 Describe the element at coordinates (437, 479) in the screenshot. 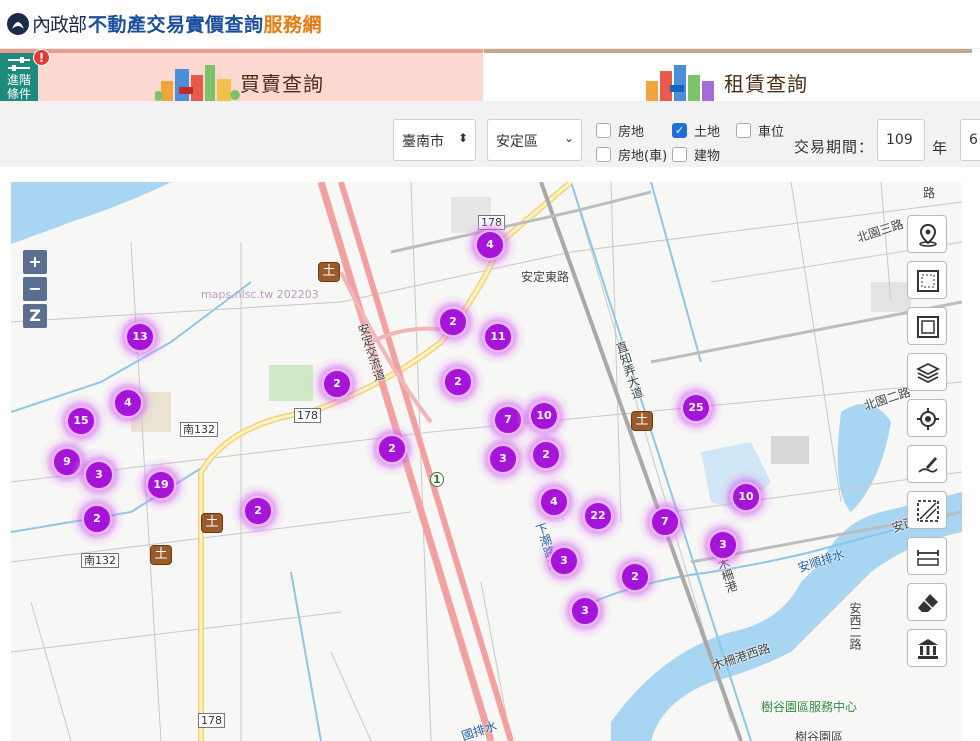

I see `freeway-shield: 1` at that location.